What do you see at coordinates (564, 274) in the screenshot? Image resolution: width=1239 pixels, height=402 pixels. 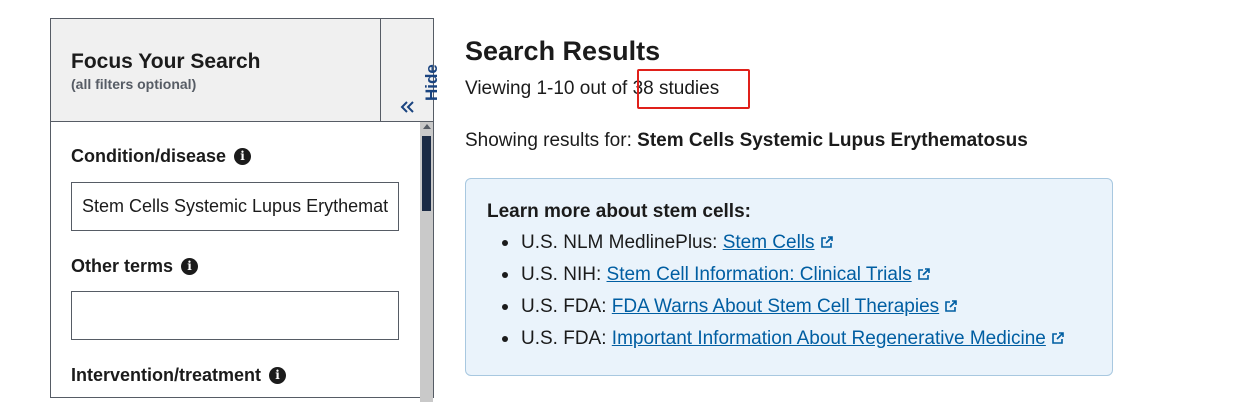 I see `link-prefix: U.S. NIH:` at bounding box center [564, 274].